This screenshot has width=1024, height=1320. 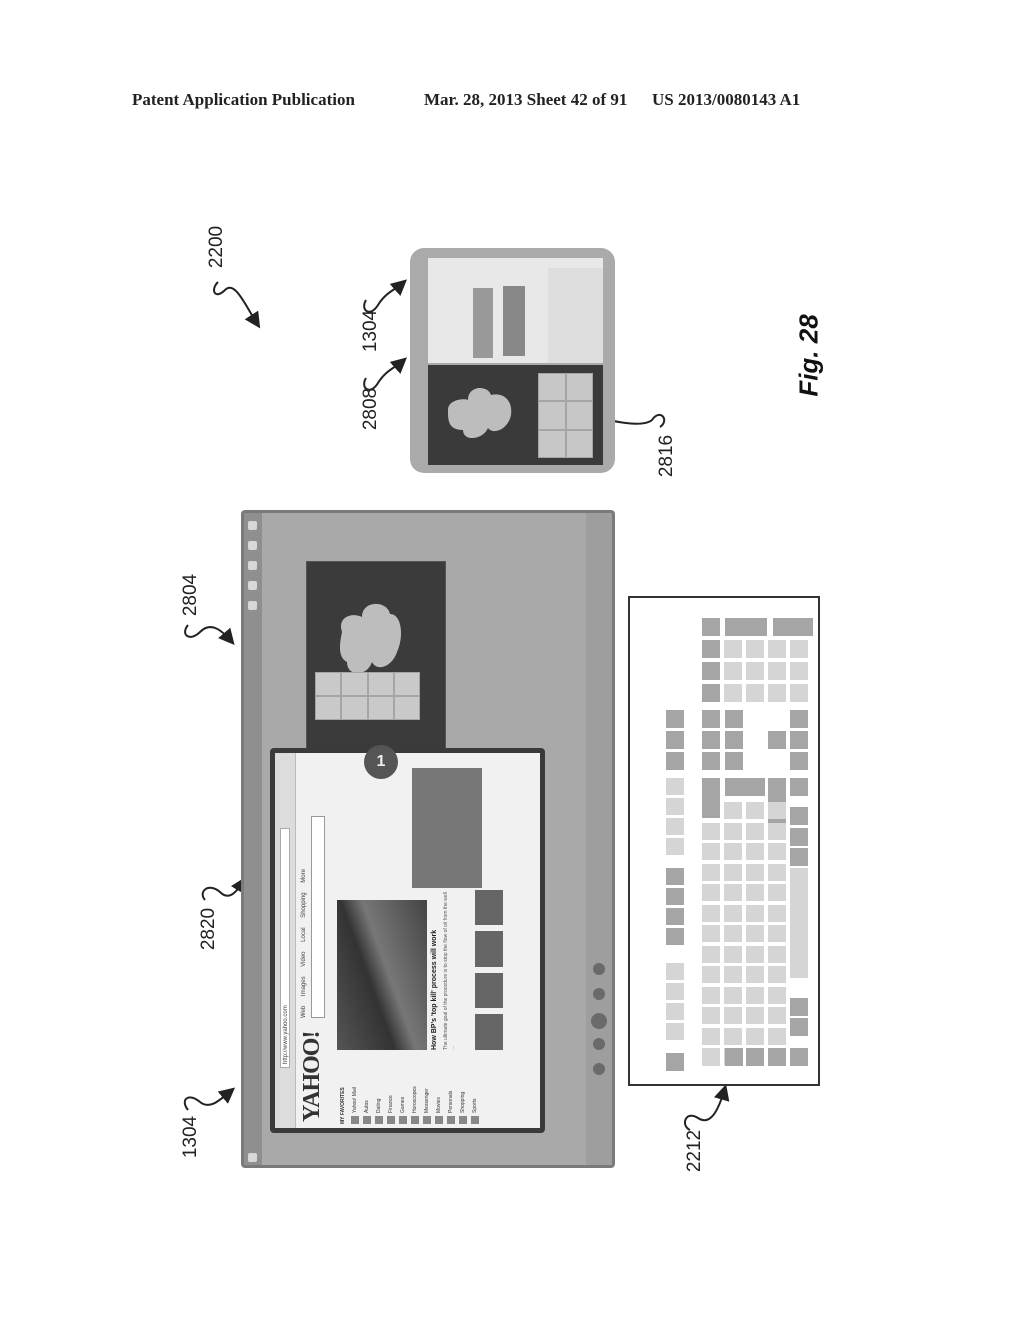 I want to click on nav-local: Local, so click(x=304, y=934).